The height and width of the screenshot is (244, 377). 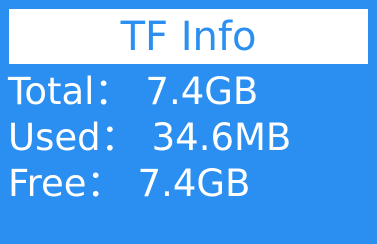 What do you see at coordinates (129, 183) in the screenshot?
I see `free-row: Free： 7.4GB` at bounding box center [129, 183].